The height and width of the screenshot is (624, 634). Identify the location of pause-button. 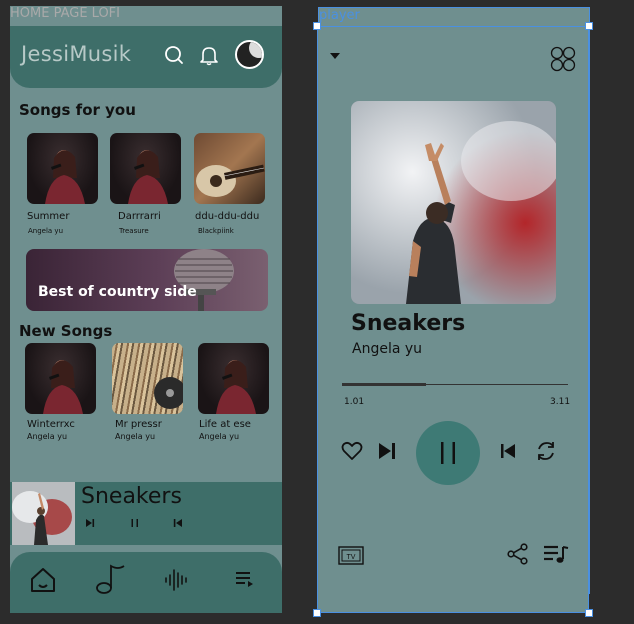
(448, 453).